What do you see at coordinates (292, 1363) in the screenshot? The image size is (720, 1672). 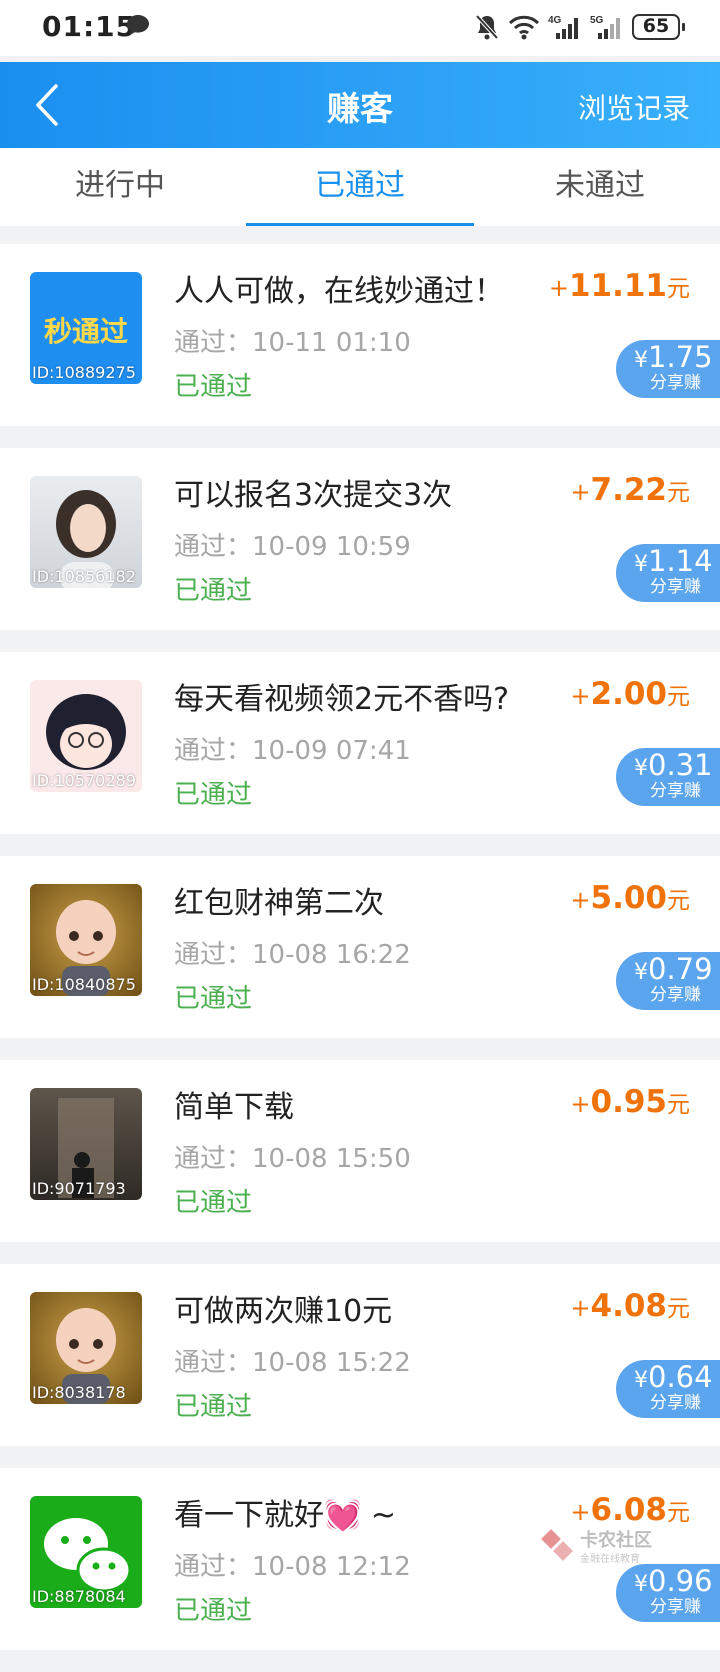 I see `task-approved-time: 通过：10-08 15:22` at bounding box center [292, 1363].